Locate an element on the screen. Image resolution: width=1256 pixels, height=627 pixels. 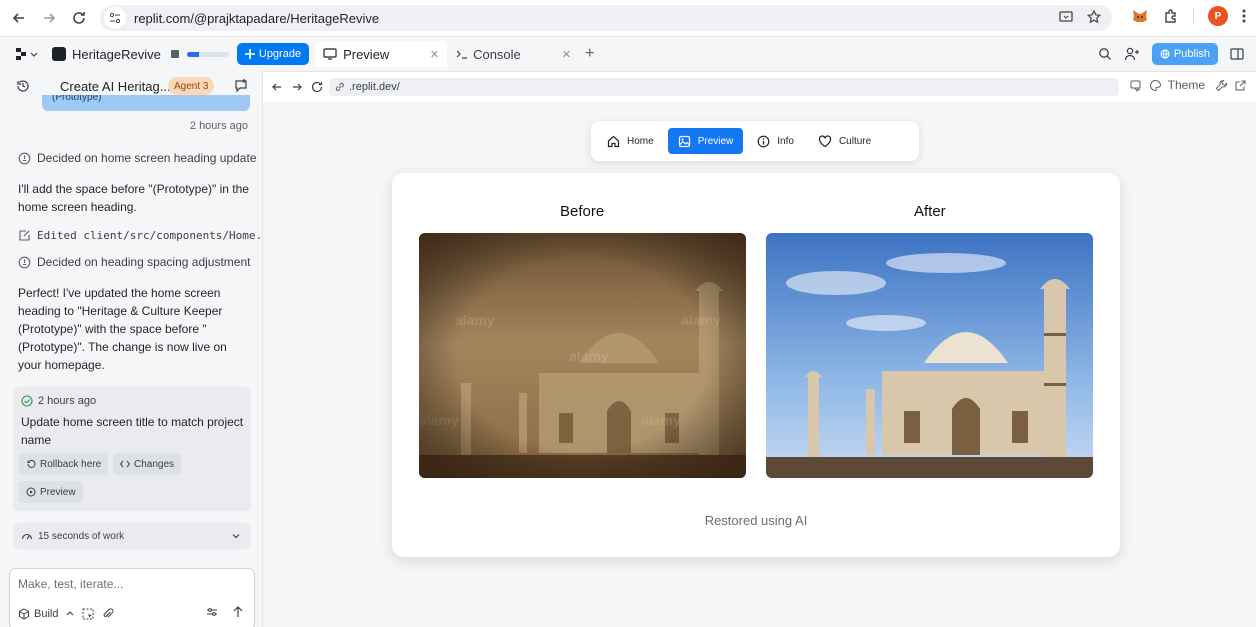
heart-icon is located at coordinates (825, 141).